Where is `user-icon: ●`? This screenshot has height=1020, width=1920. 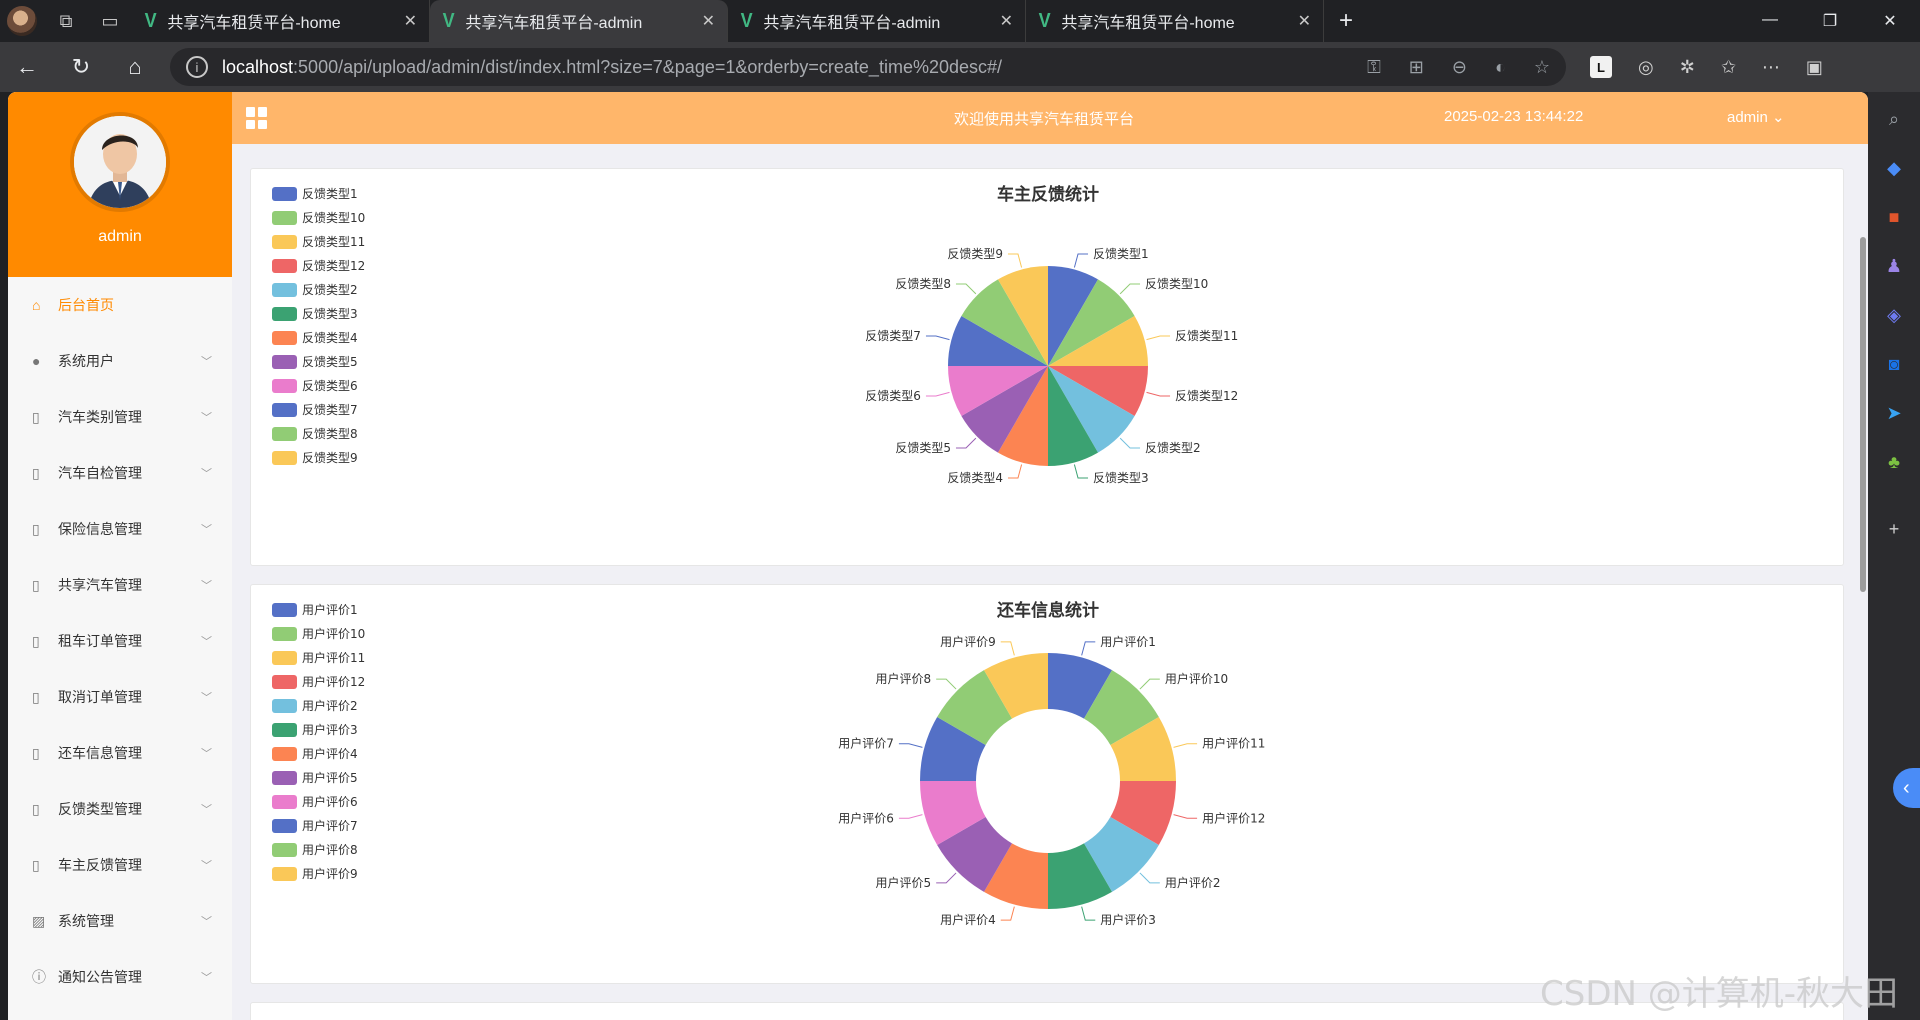 user-icon: ● is located at coordinates (36, 361).